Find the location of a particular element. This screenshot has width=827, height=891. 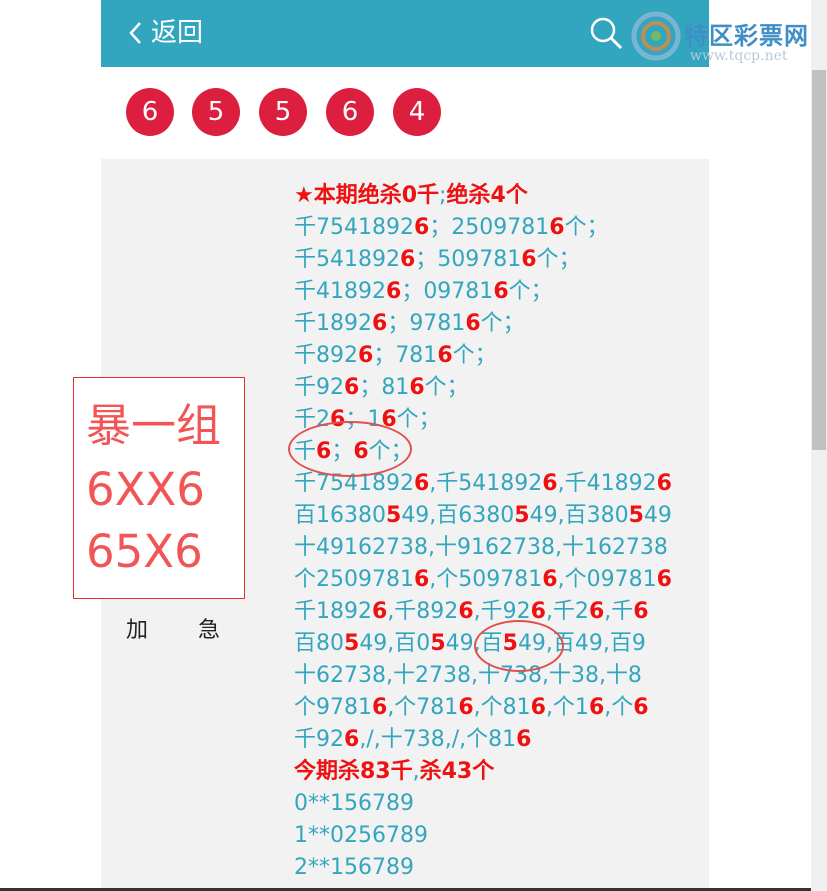

highlight-line: 65X6 is located at coordinates (144, 551).